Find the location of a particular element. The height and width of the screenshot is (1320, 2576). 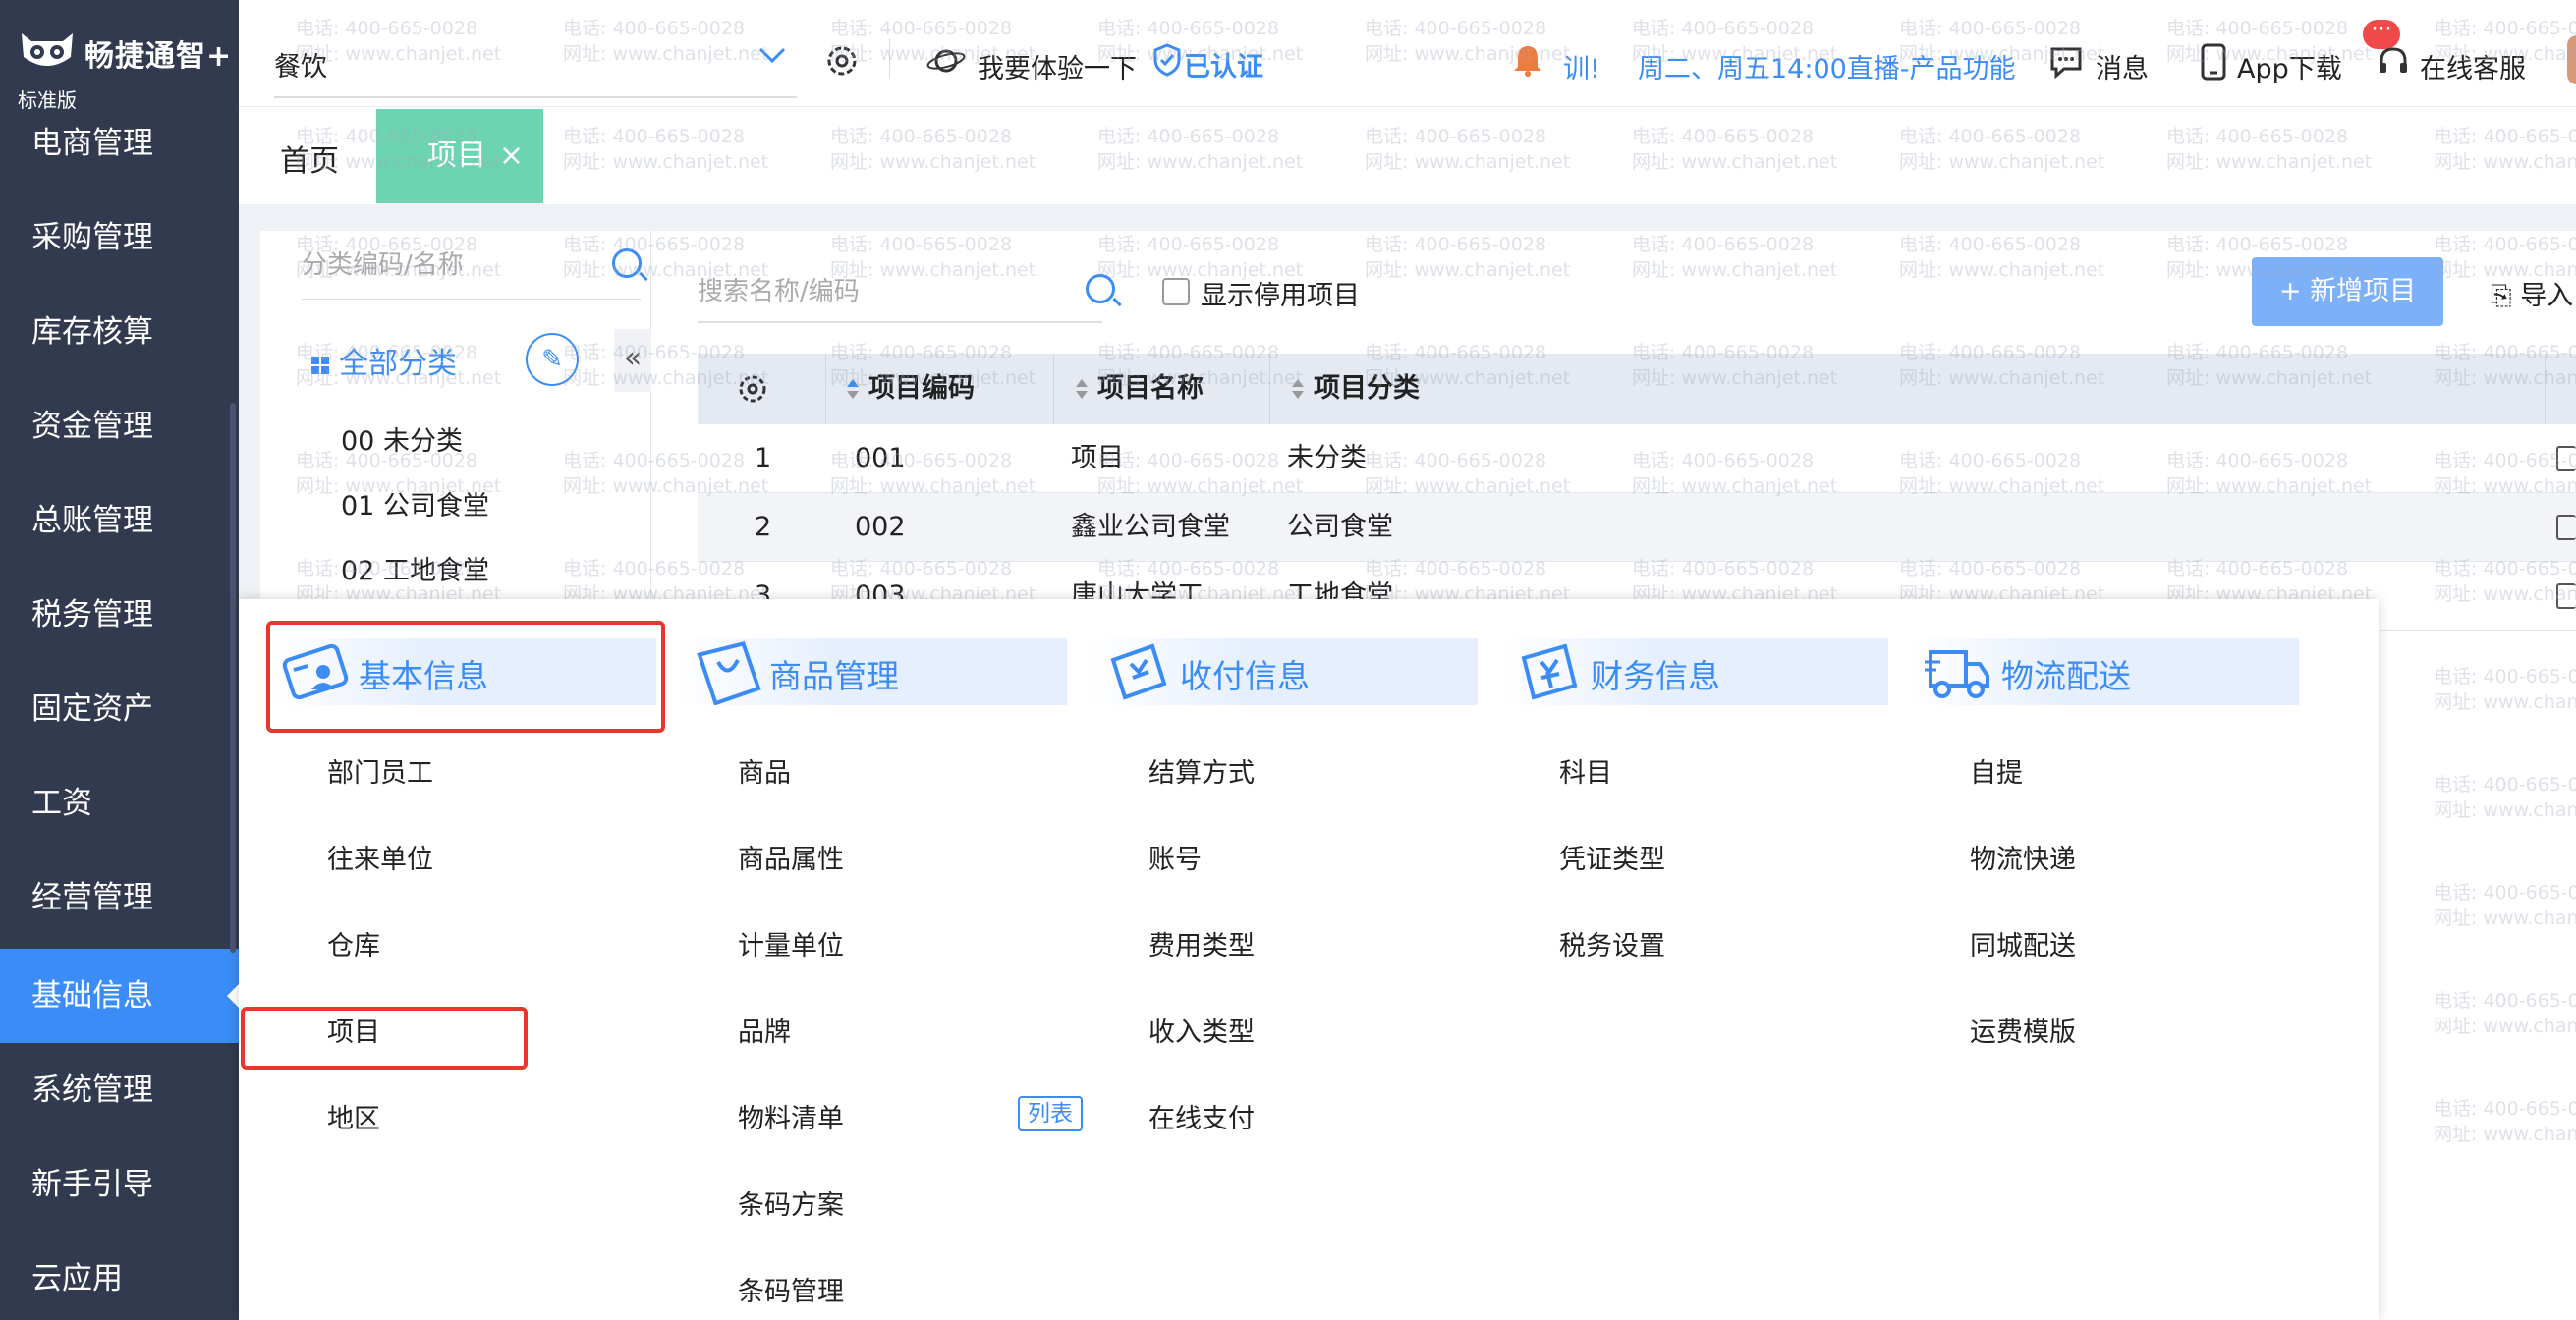

sidebar-item-funds: 资金管理 is located at coordinates (119, 426).